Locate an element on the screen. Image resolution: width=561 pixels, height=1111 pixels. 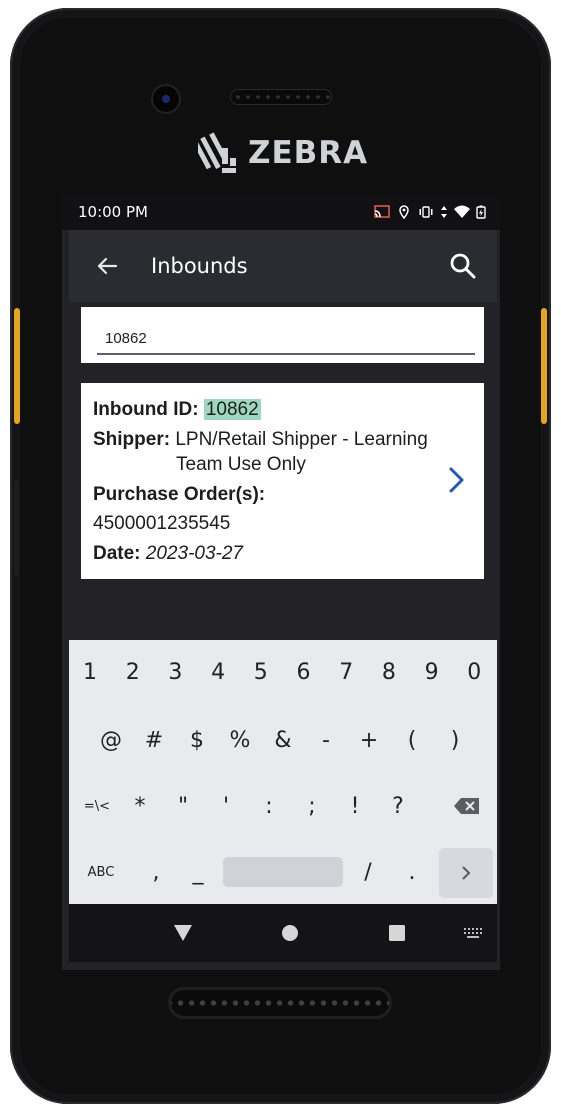
side-key is located at coordinates (16, 528).